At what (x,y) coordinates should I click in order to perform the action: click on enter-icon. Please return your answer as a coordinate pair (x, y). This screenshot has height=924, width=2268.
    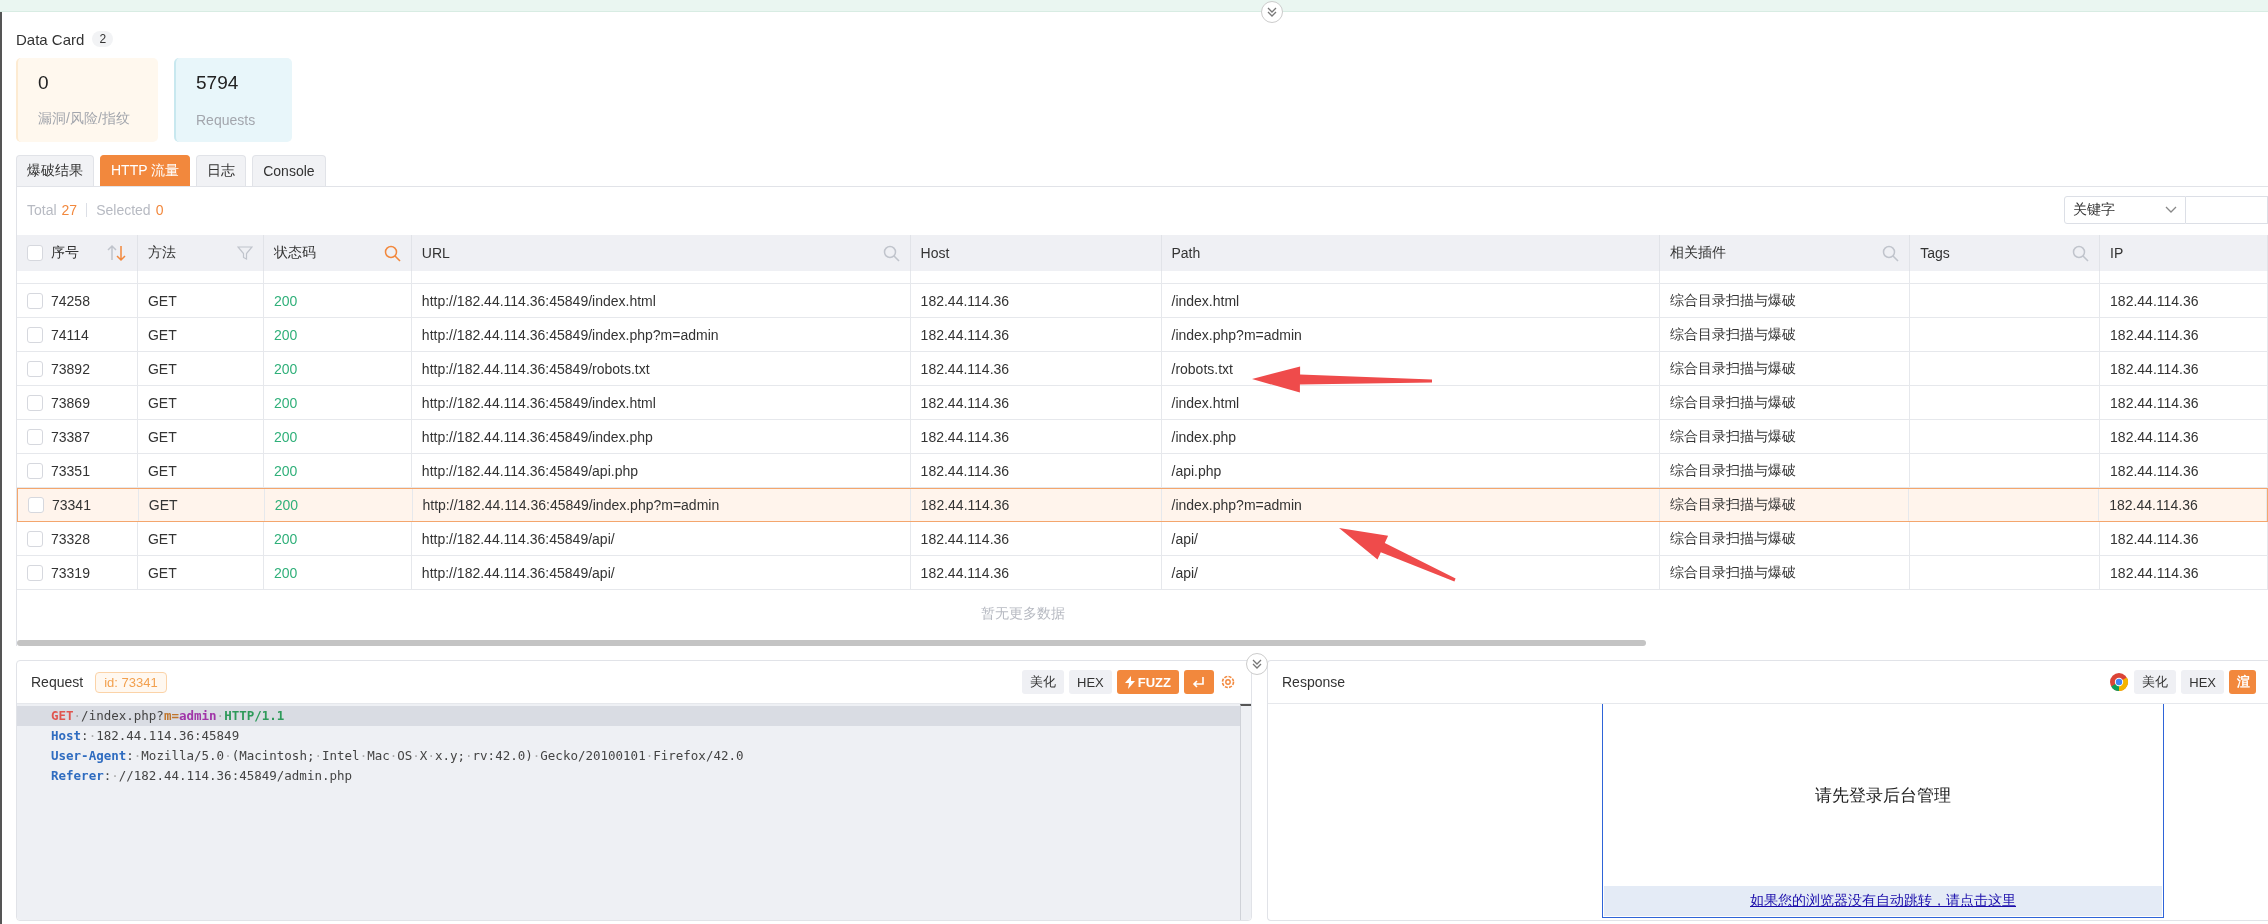
    Looking at the image, I should click on (1199, 682).